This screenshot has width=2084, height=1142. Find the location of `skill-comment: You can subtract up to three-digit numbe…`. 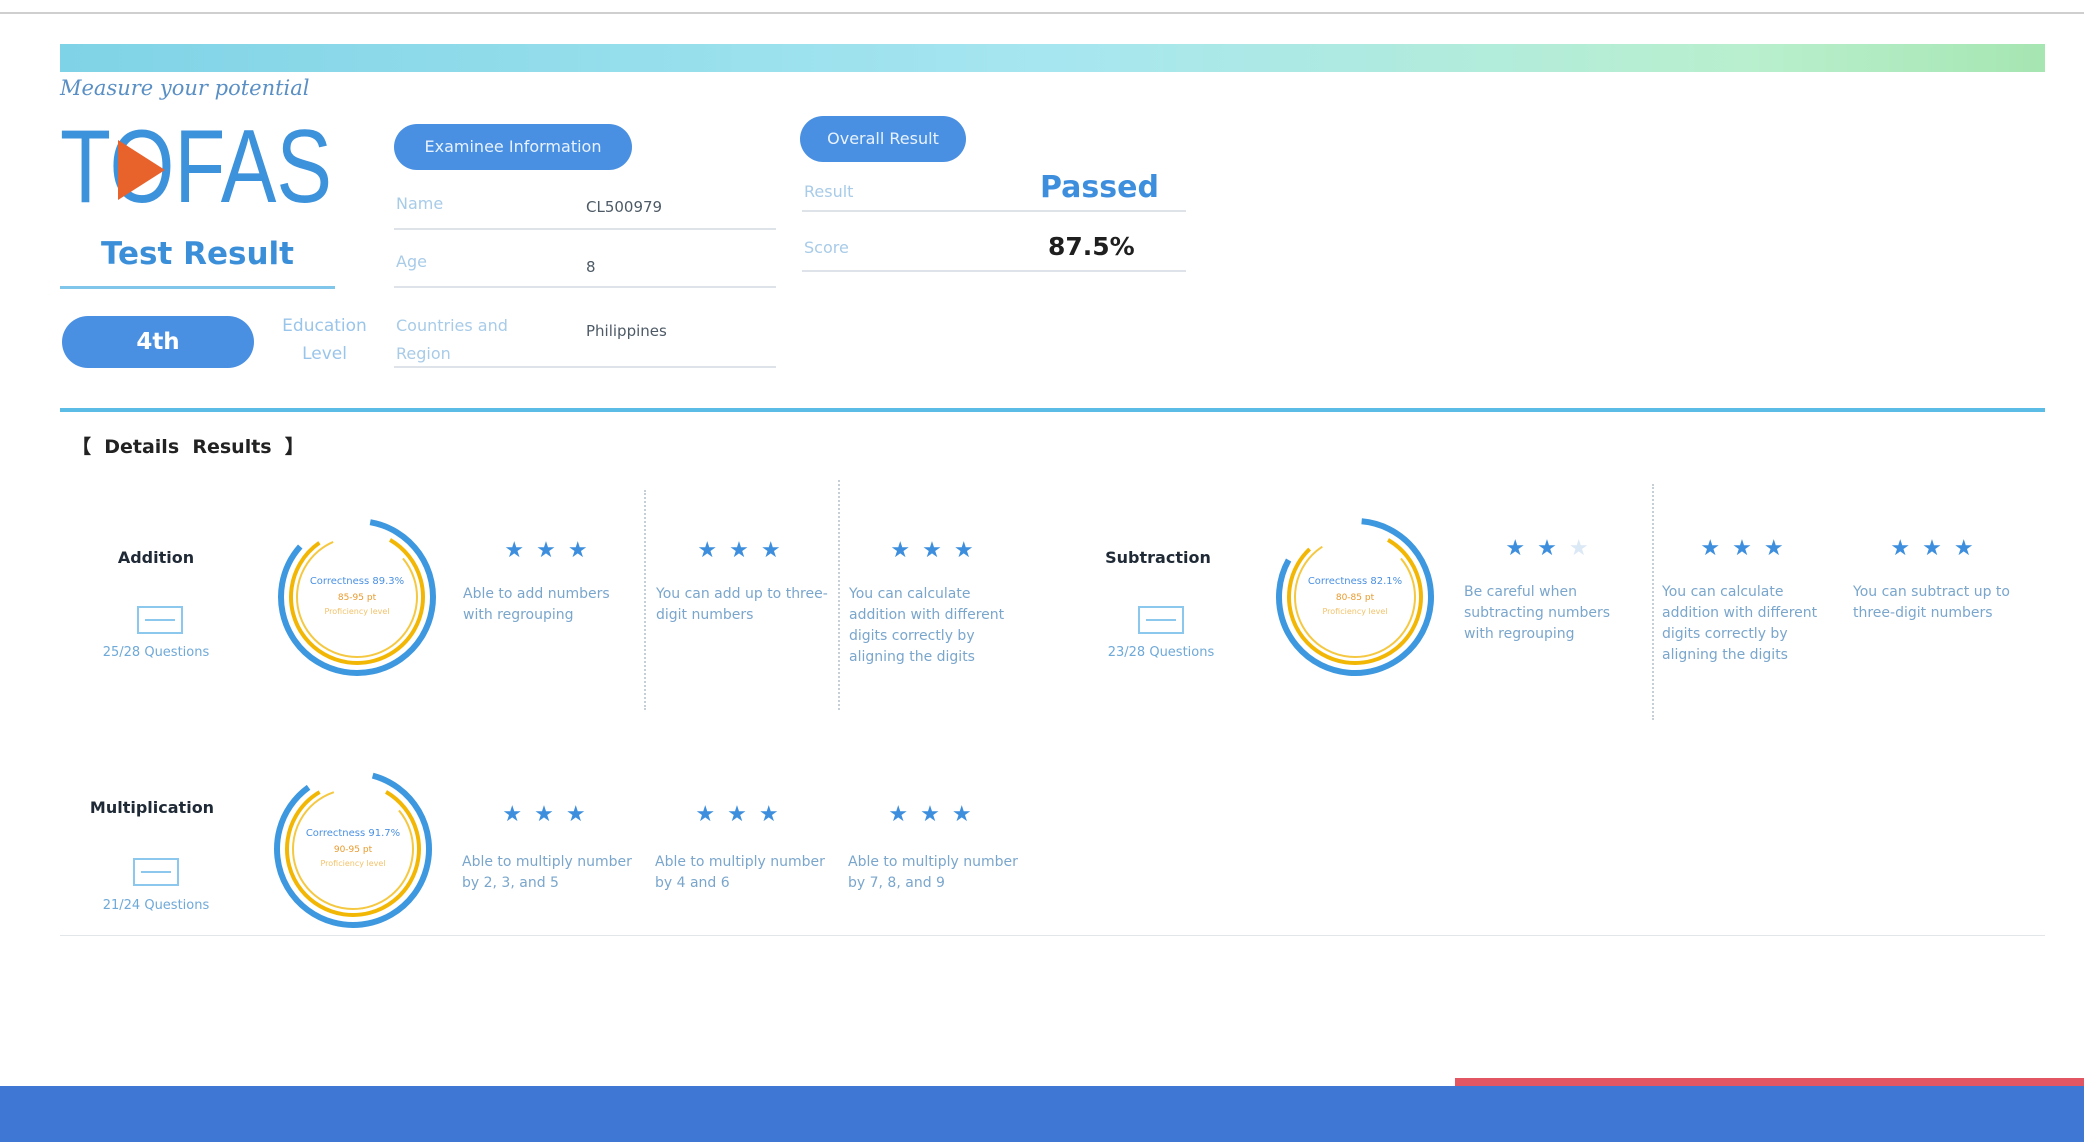

skill-comment: You can subtract up to three-digit numbe… is located at coordinates (1931, 602).